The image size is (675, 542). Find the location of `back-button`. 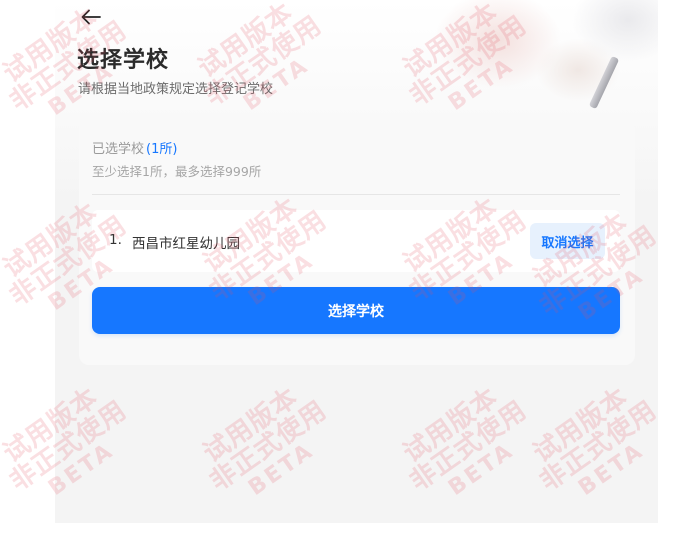

back-button is located at coordinates (91, 17).